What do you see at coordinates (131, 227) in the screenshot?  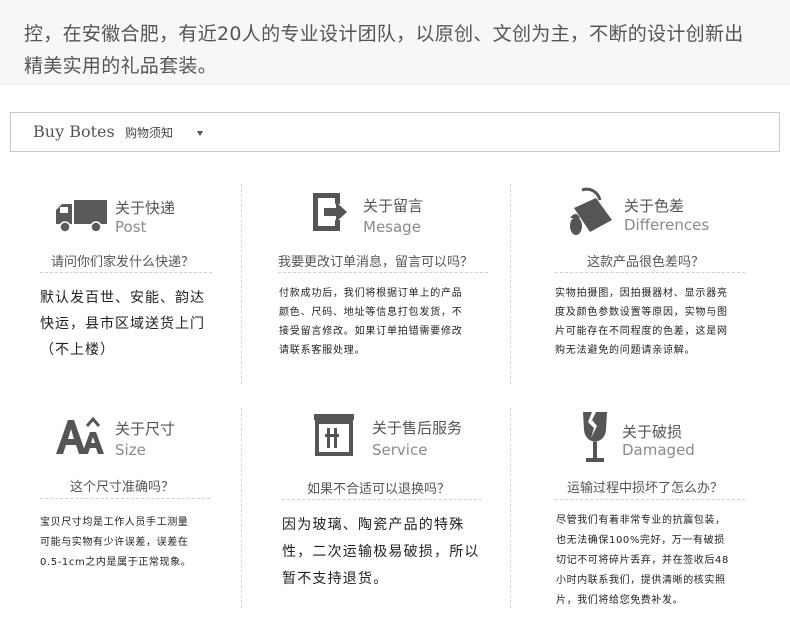 I see `post-title-en: Post` at bounding box center [131, 227].